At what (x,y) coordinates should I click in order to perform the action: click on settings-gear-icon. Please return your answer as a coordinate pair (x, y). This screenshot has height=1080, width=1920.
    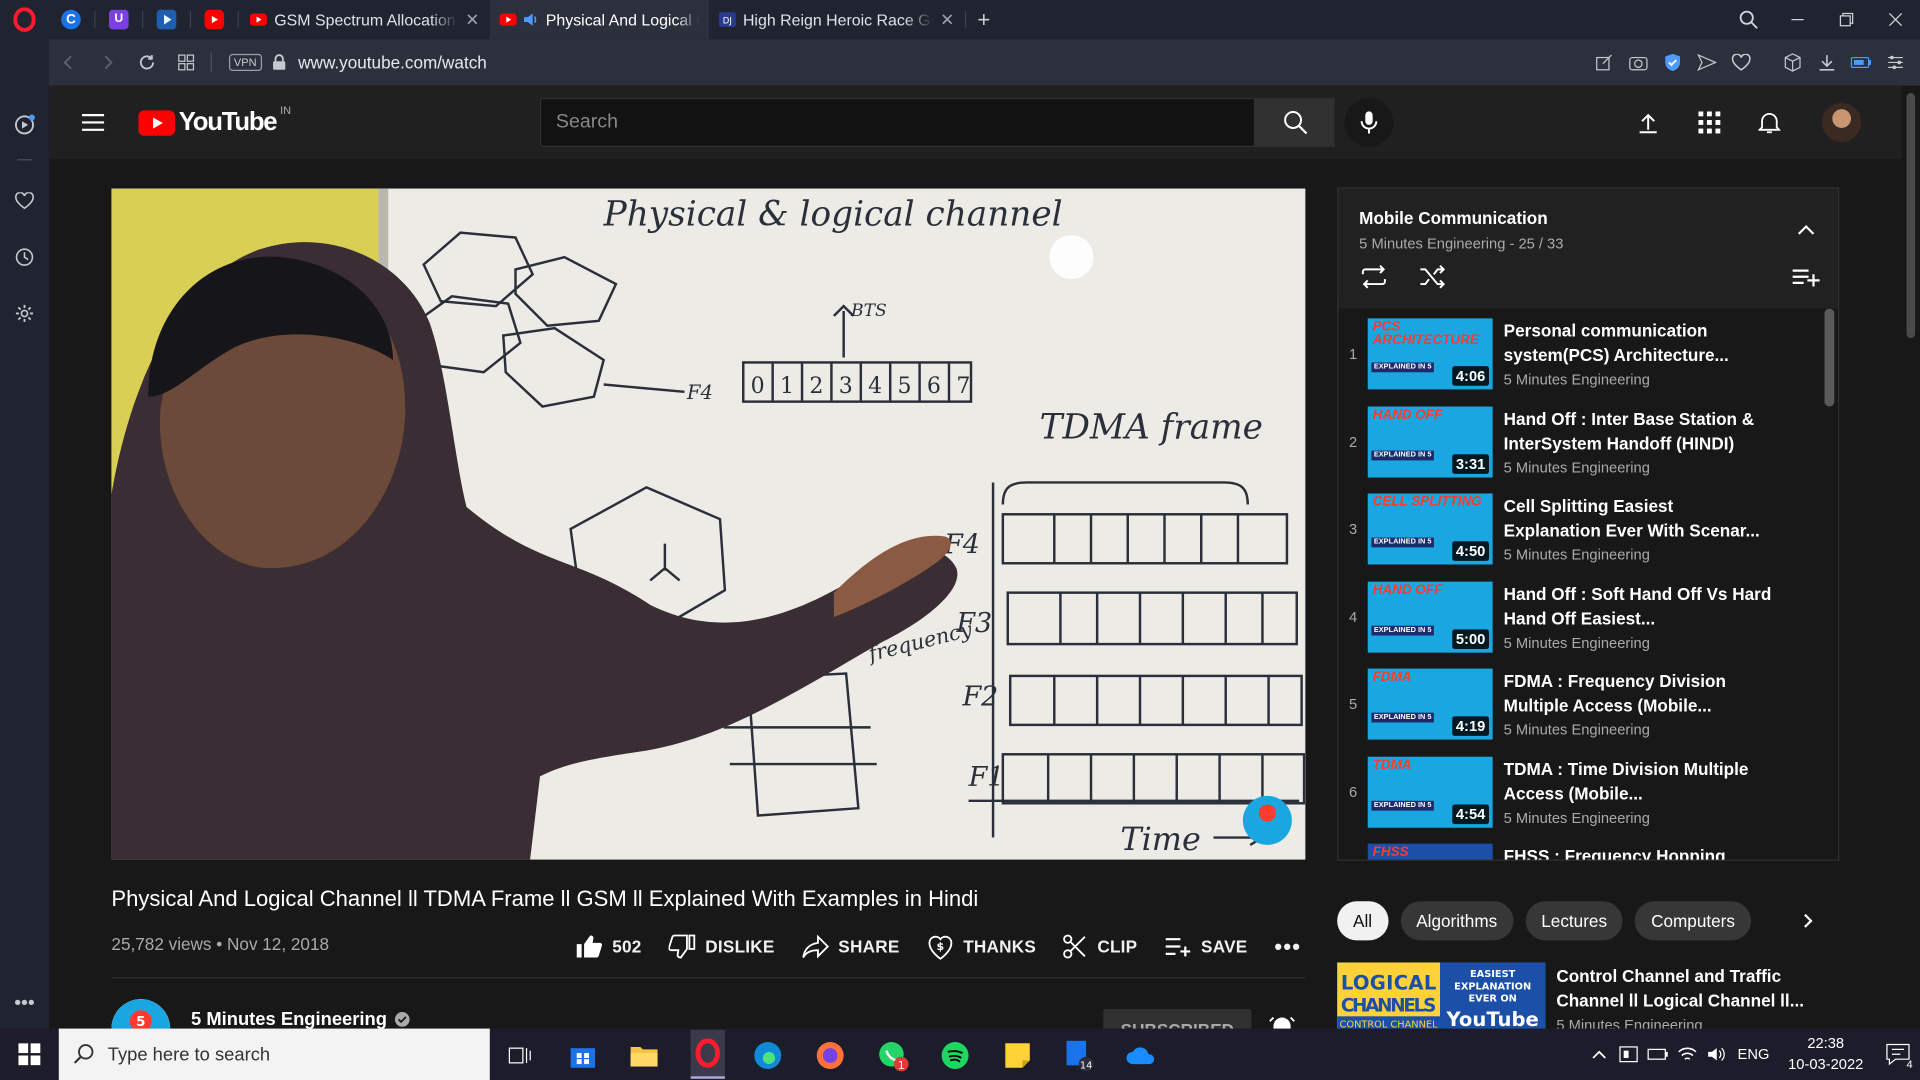
    Looking at the image, I should click on (24, 313).